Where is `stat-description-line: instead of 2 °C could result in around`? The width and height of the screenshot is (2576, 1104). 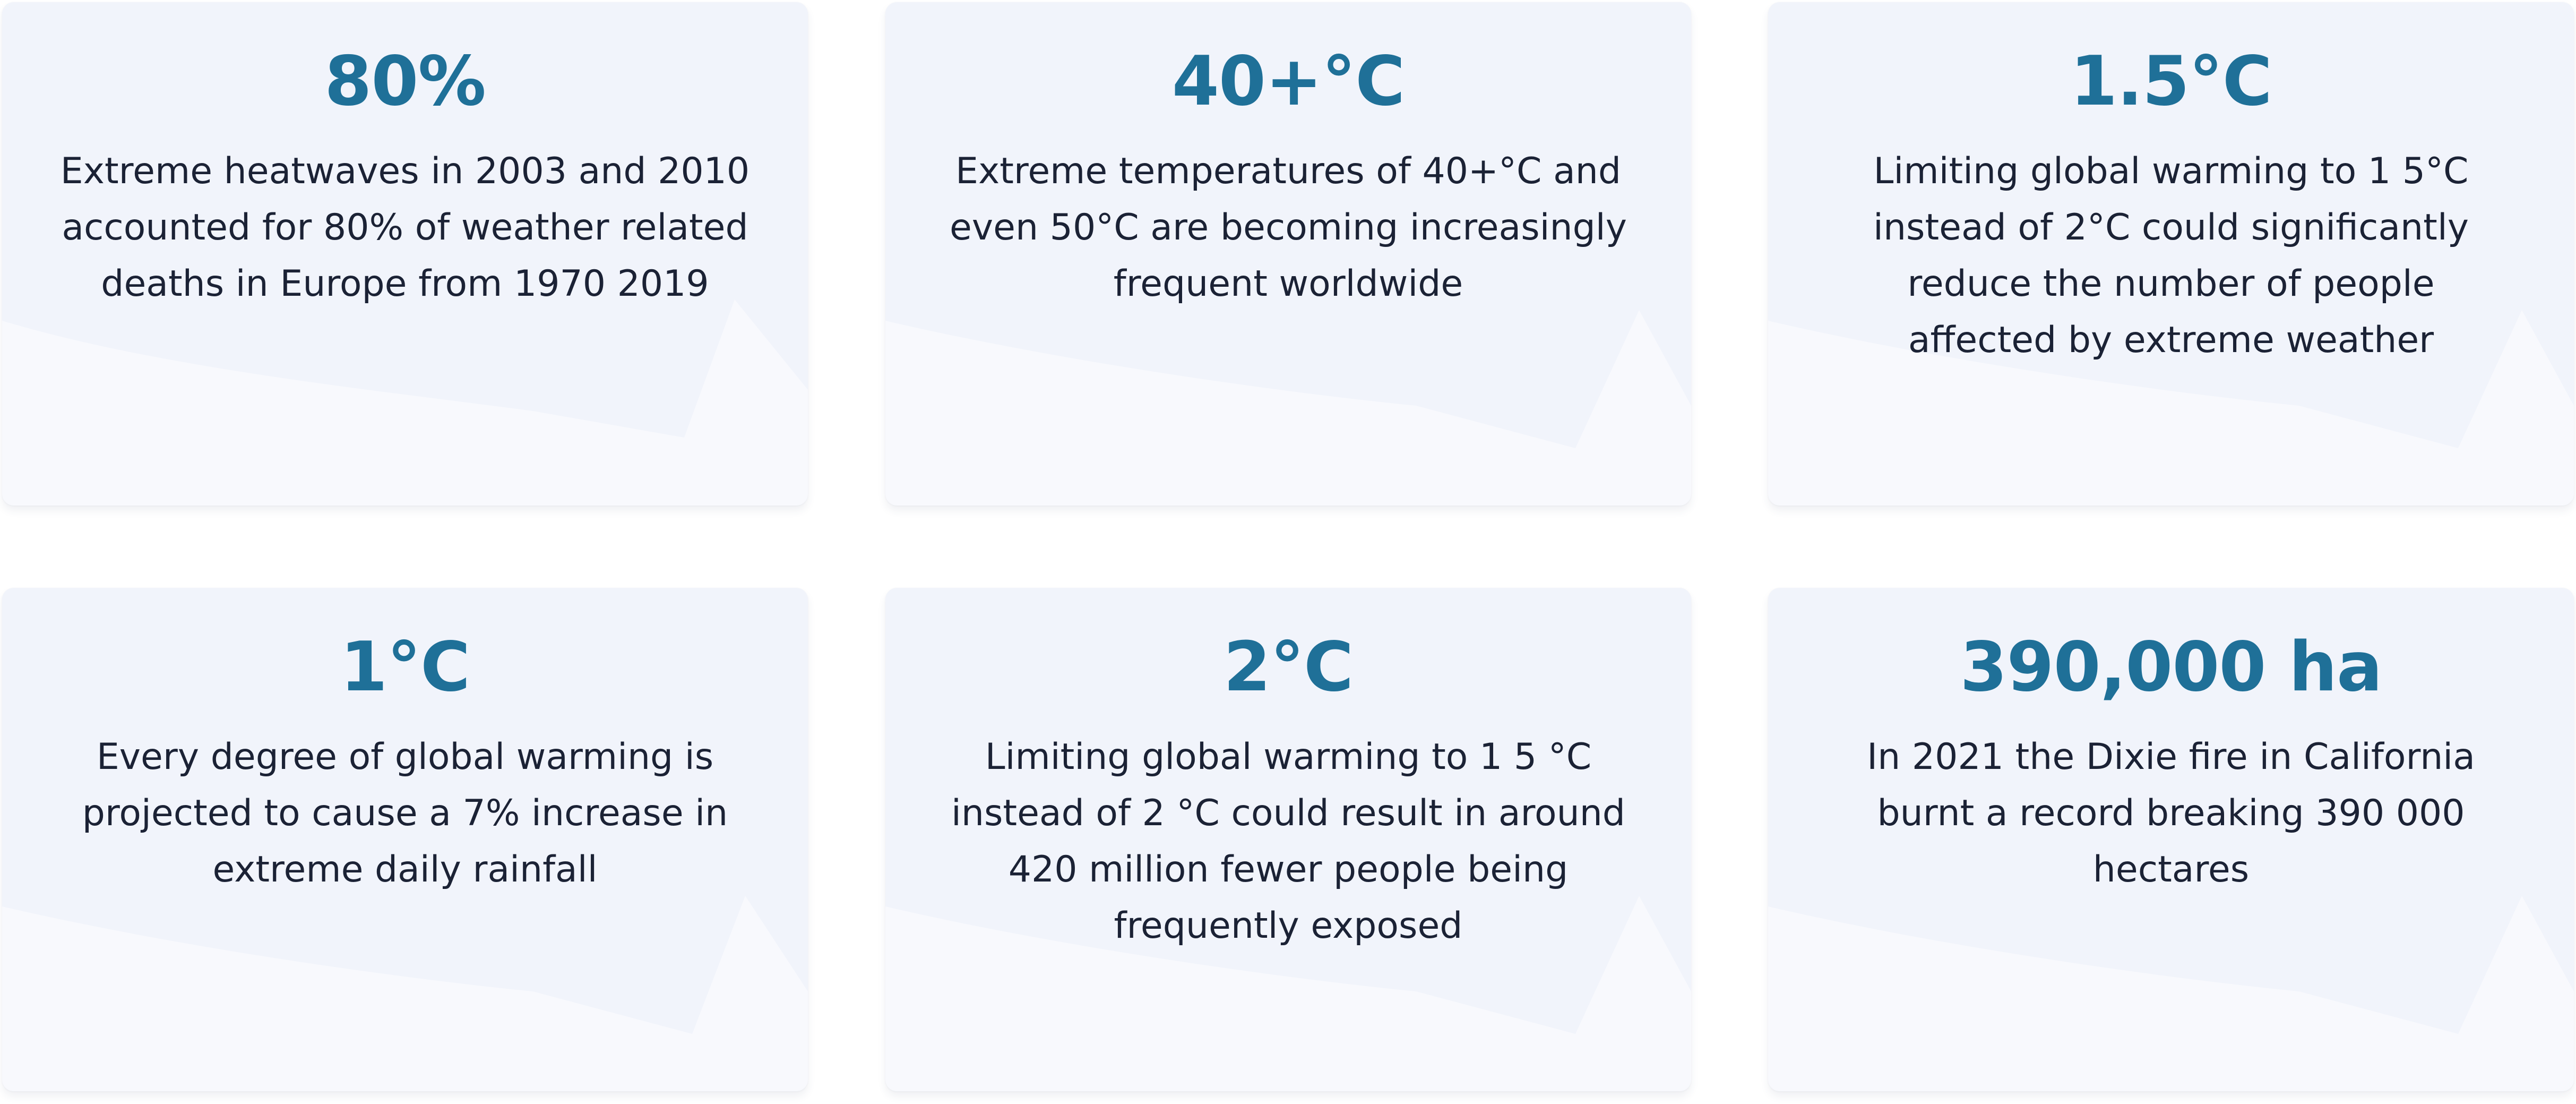
stat-description-line: instead of 2 °C could result in around is located at coordinates (1288, 813).